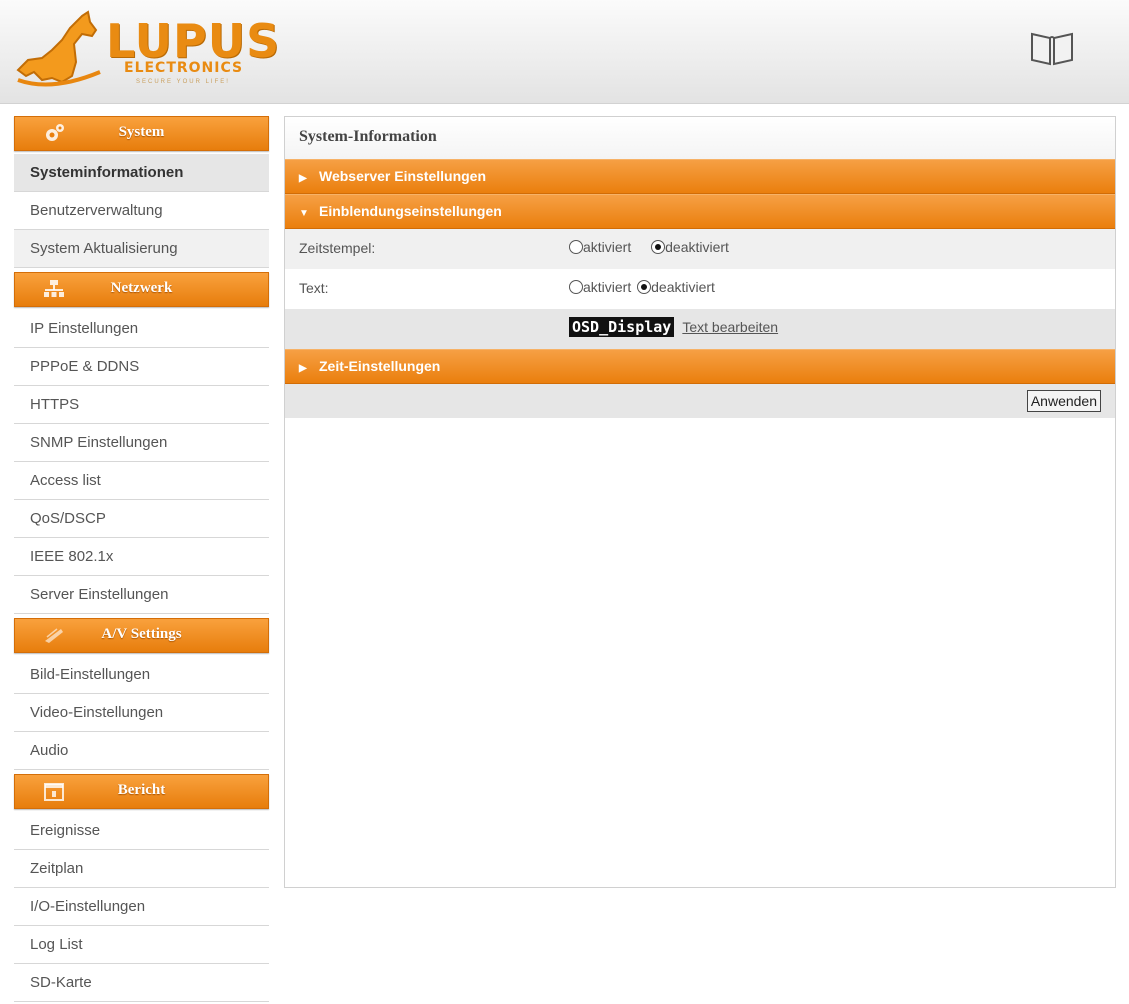  What do you see at coordinates (141, 367) in the screenshot?
I see `sidebar-item-pppoe-ddns: PPPoE & DDNS` at bounding box center [141, 367].